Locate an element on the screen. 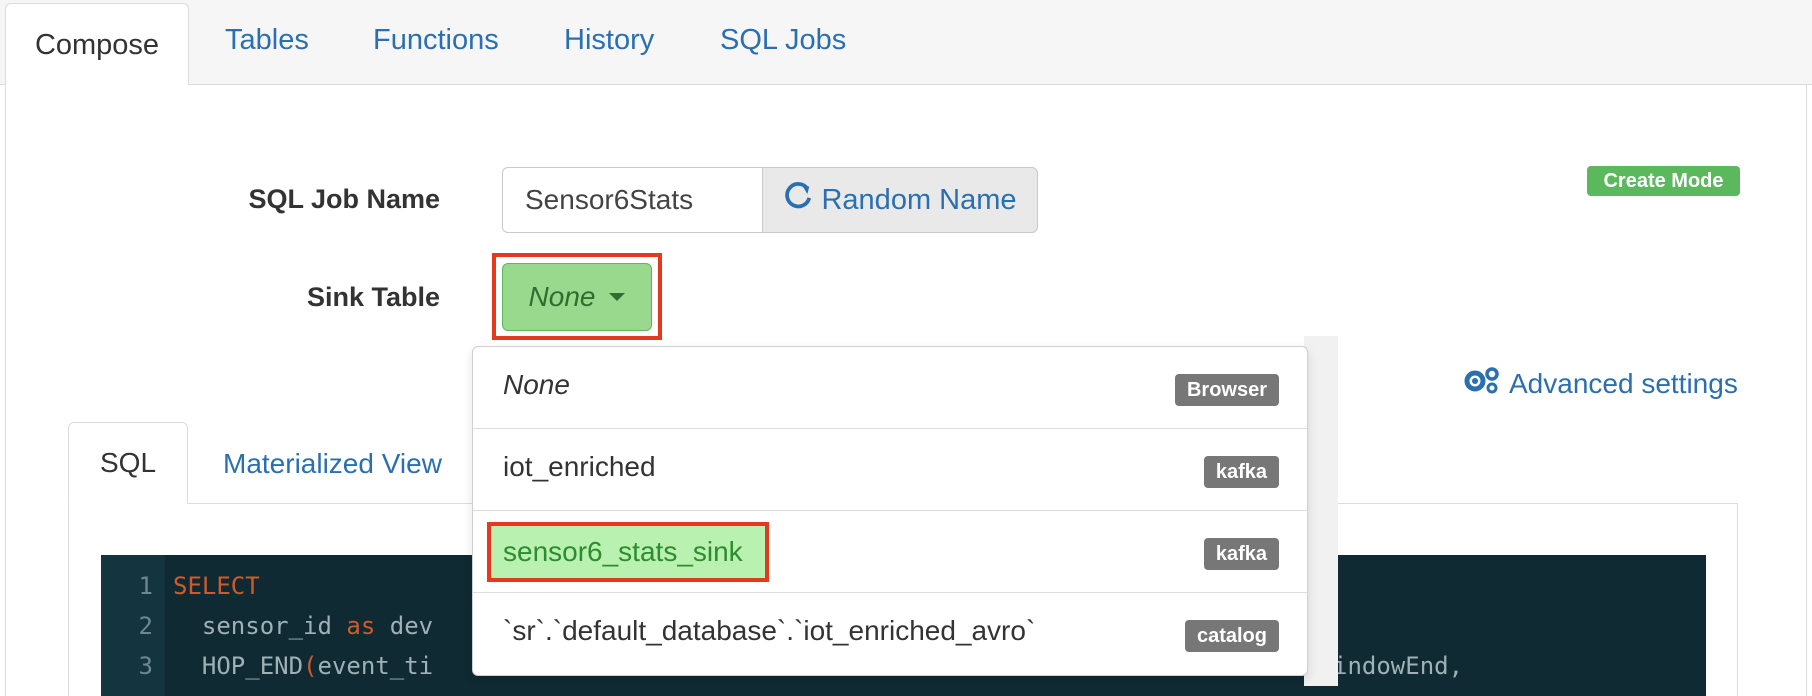 The height and width of the screenshot is (696, 1812). gears-icon is located at coordinates (1482, 383).